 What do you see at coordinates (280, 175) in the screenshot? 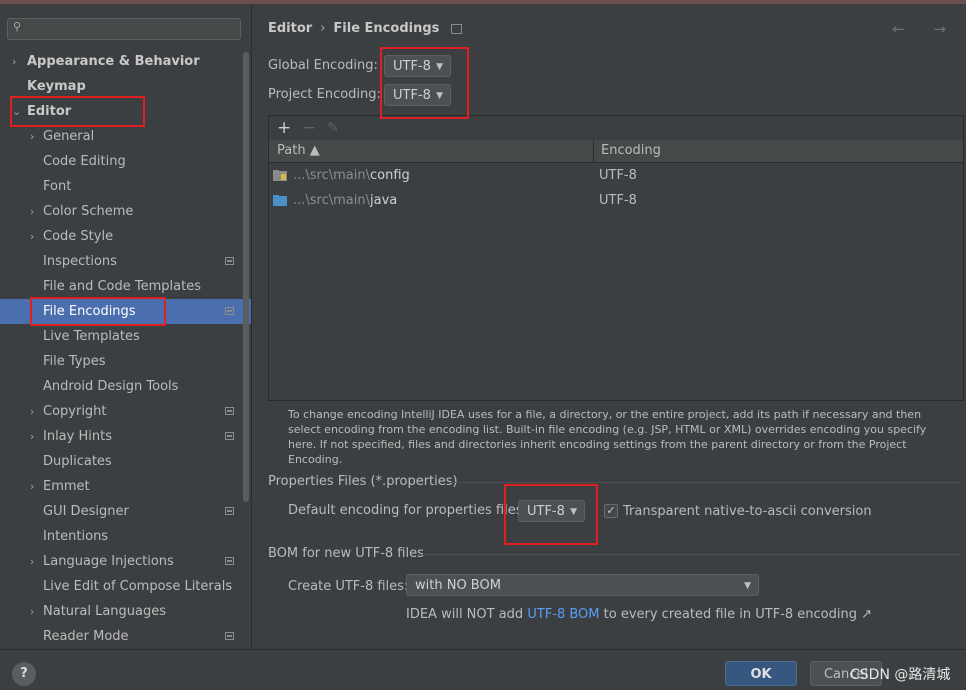
I see `resource-folder-icon` at bounding box center [280, 175].